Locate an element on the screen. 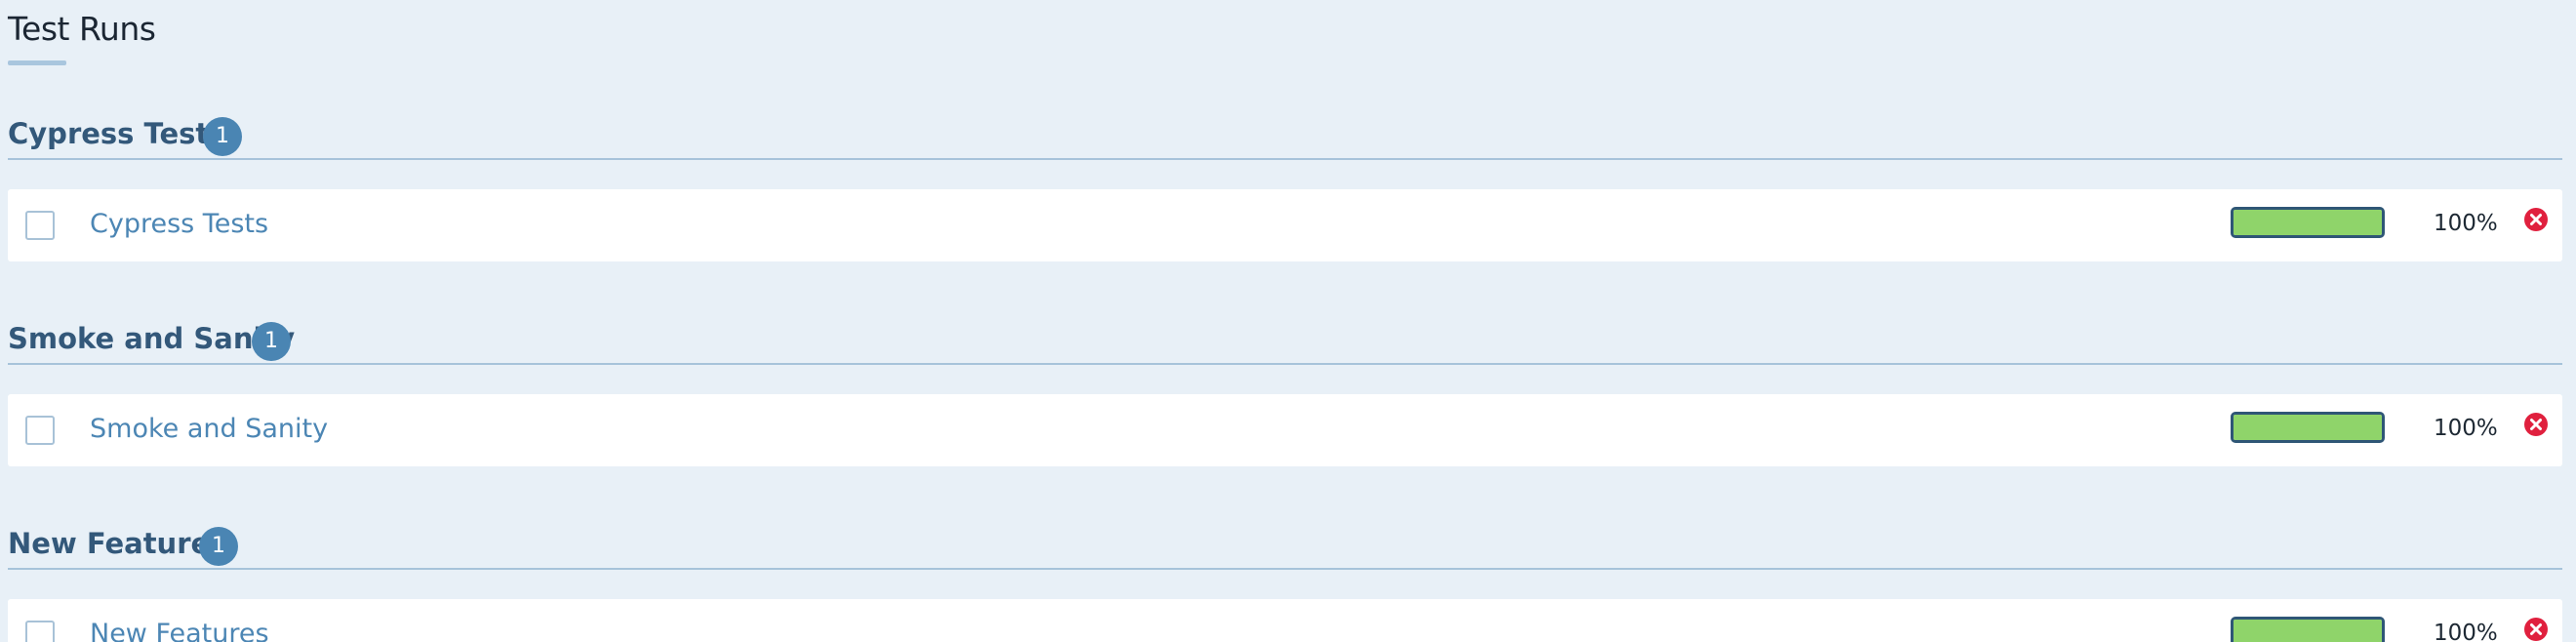 Image resolution: width=2576 pixels, height=642 pixels. test-run-link: Smoke and Sanity is located at coordinates (209, 429).